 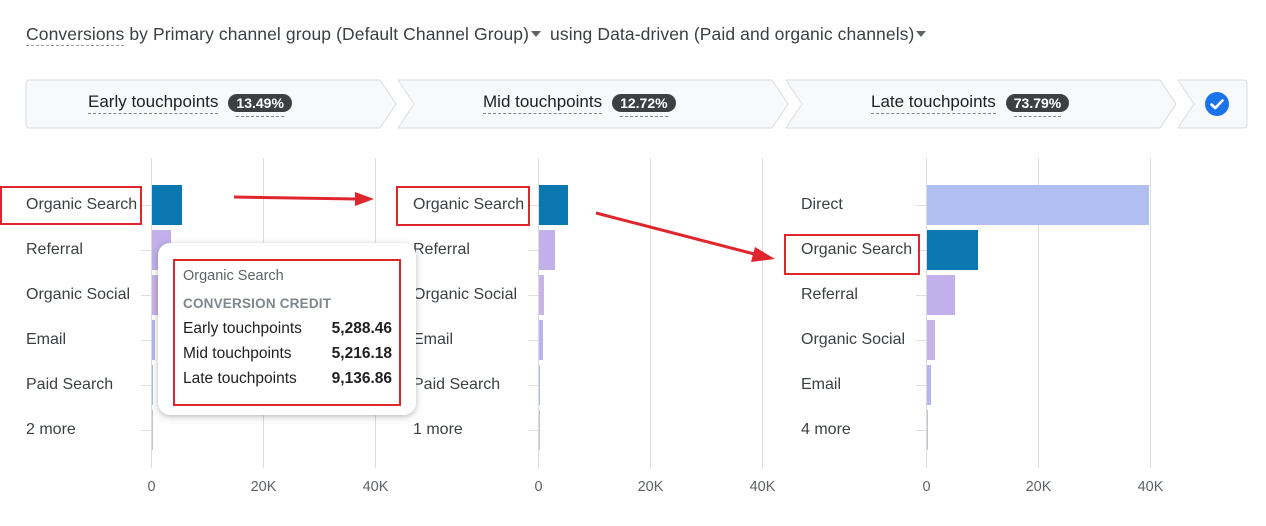 What do you see at coordinates (543, 103) in the screenshot?
I see `step-mid-label: Mid touchpoints` at bounding box center [543, 103].